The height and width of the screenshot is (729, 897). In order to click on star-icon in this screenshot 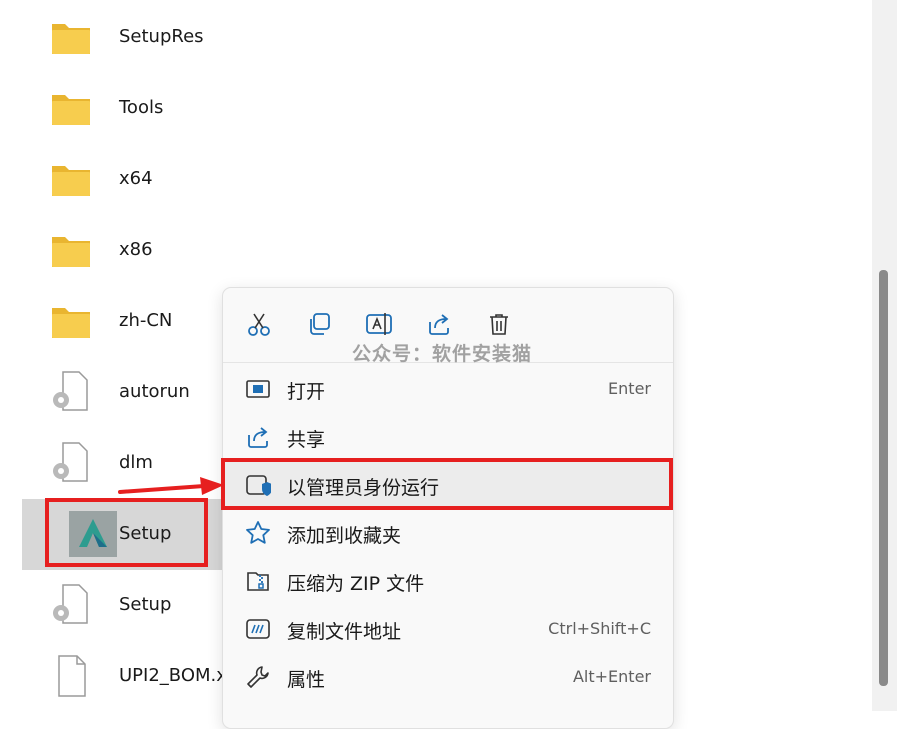, I will do `click(258, 532)`.